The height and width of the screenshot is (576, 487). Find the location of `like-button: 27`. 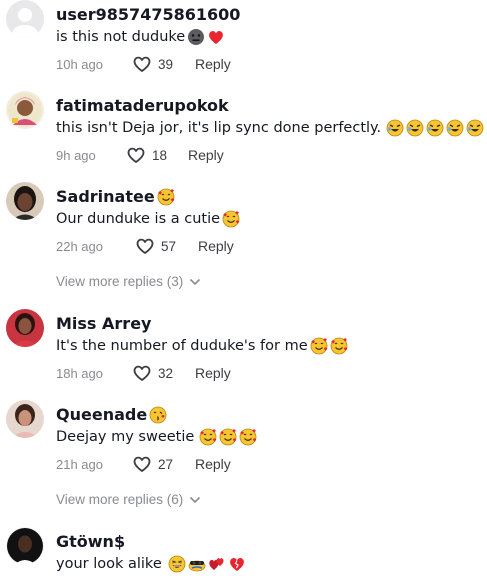

like-button: 27 is located at coordinates (152, 464).